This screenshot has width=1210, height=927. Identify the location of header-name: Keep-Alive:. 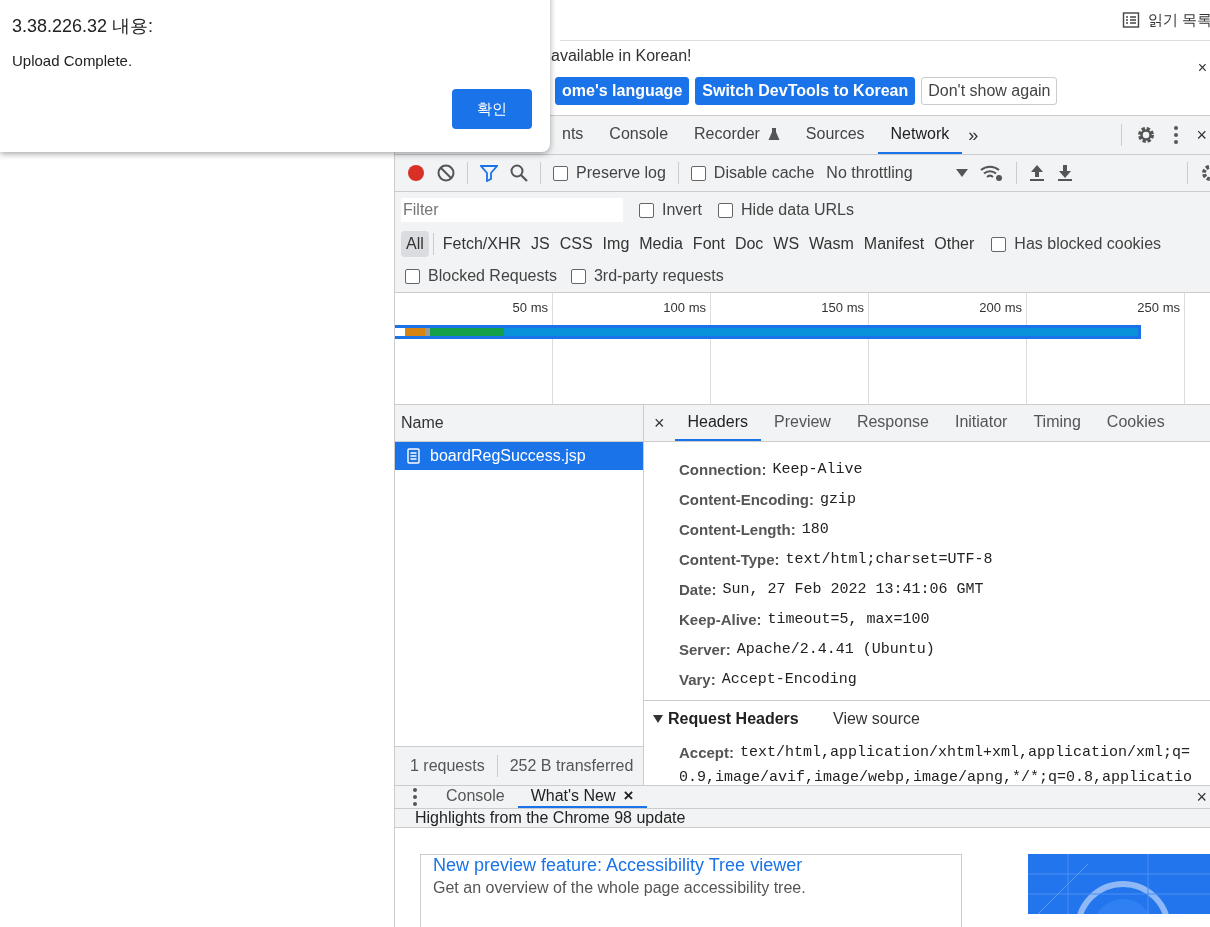
(720, 619).